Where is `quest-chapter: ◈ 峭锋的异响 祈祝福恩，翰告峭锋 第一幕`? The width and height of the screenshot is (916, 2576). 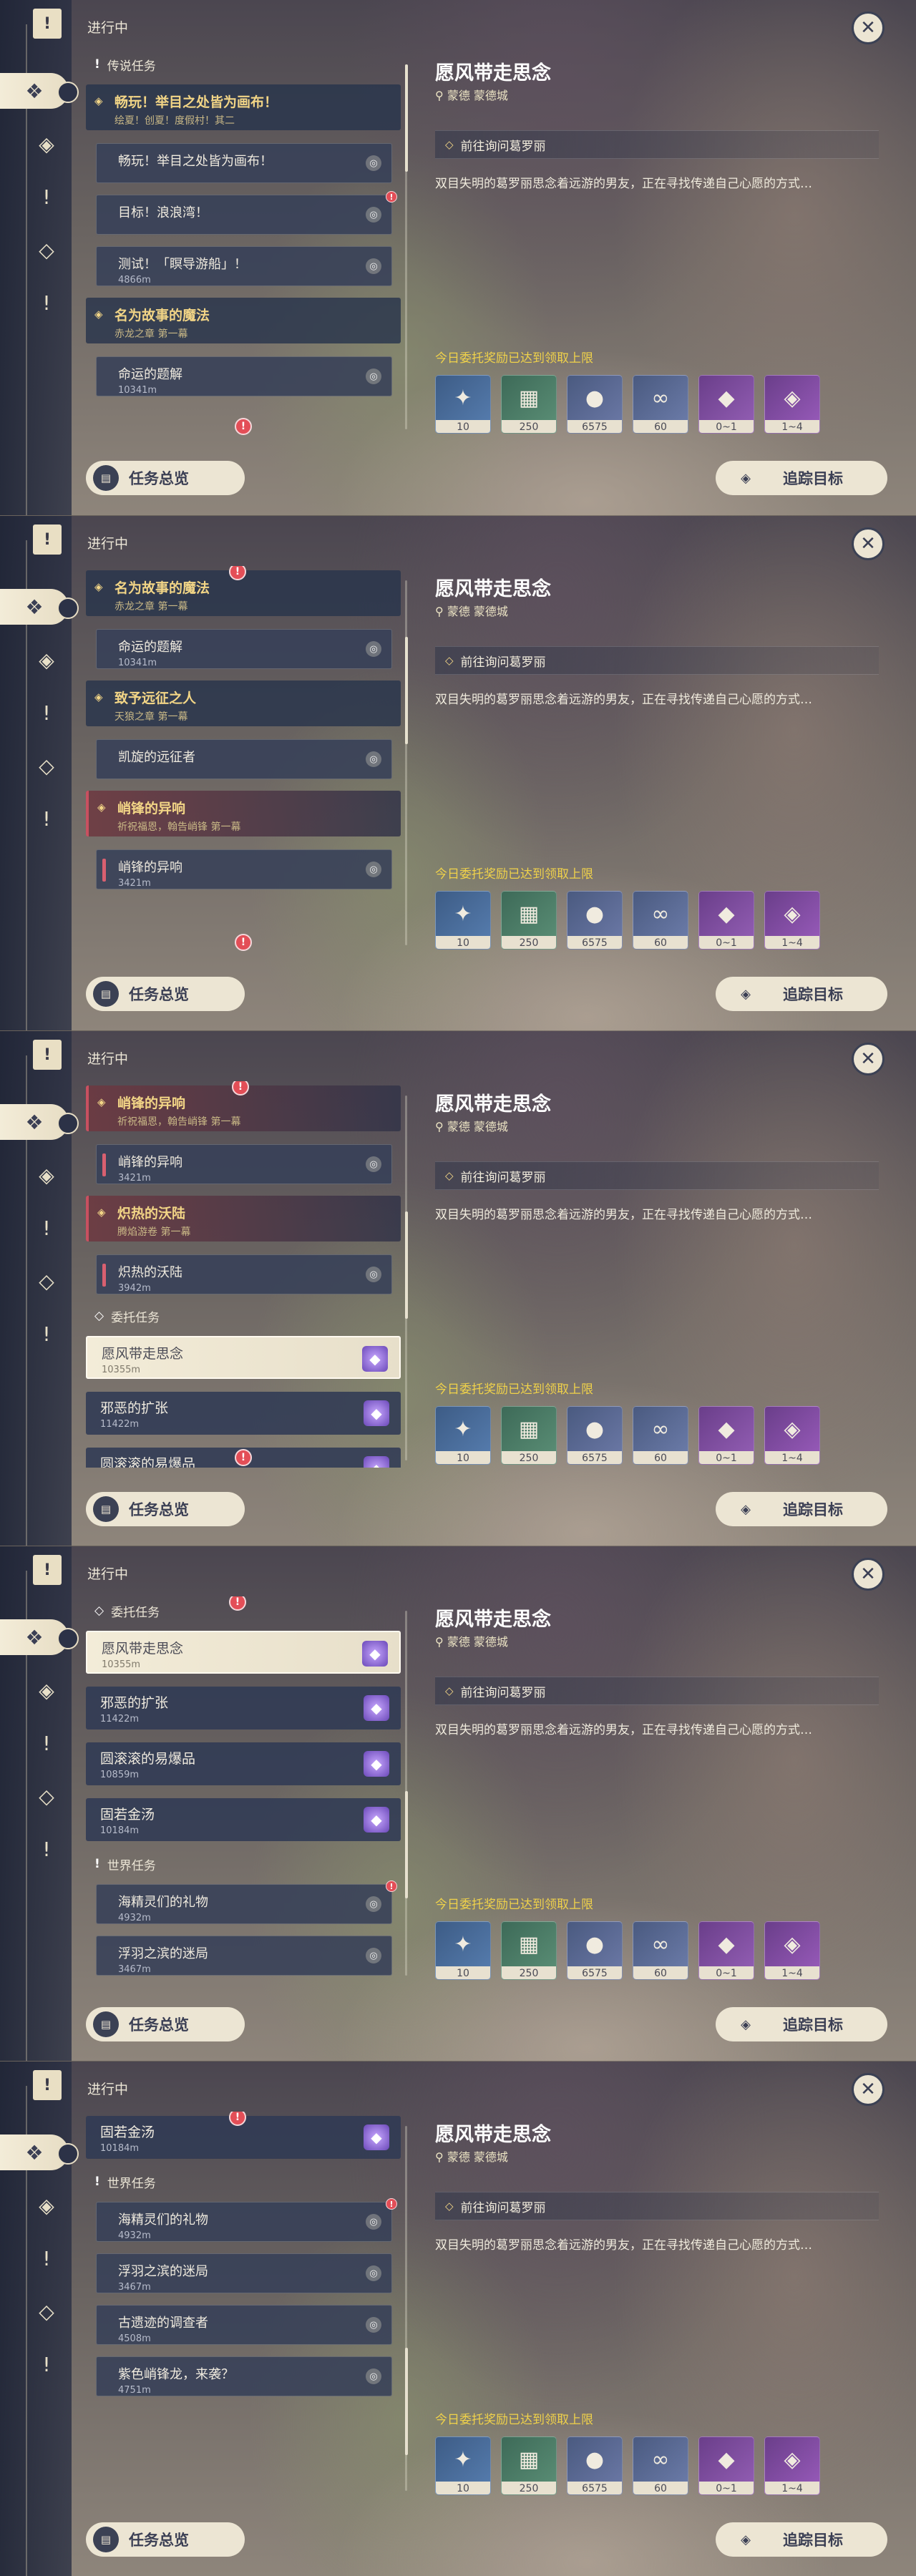
quest-chapter: ◈ 峭锋的异响 祈祝福恩，翰告峭锋 第一幕 is located at coordinates (243, 813).